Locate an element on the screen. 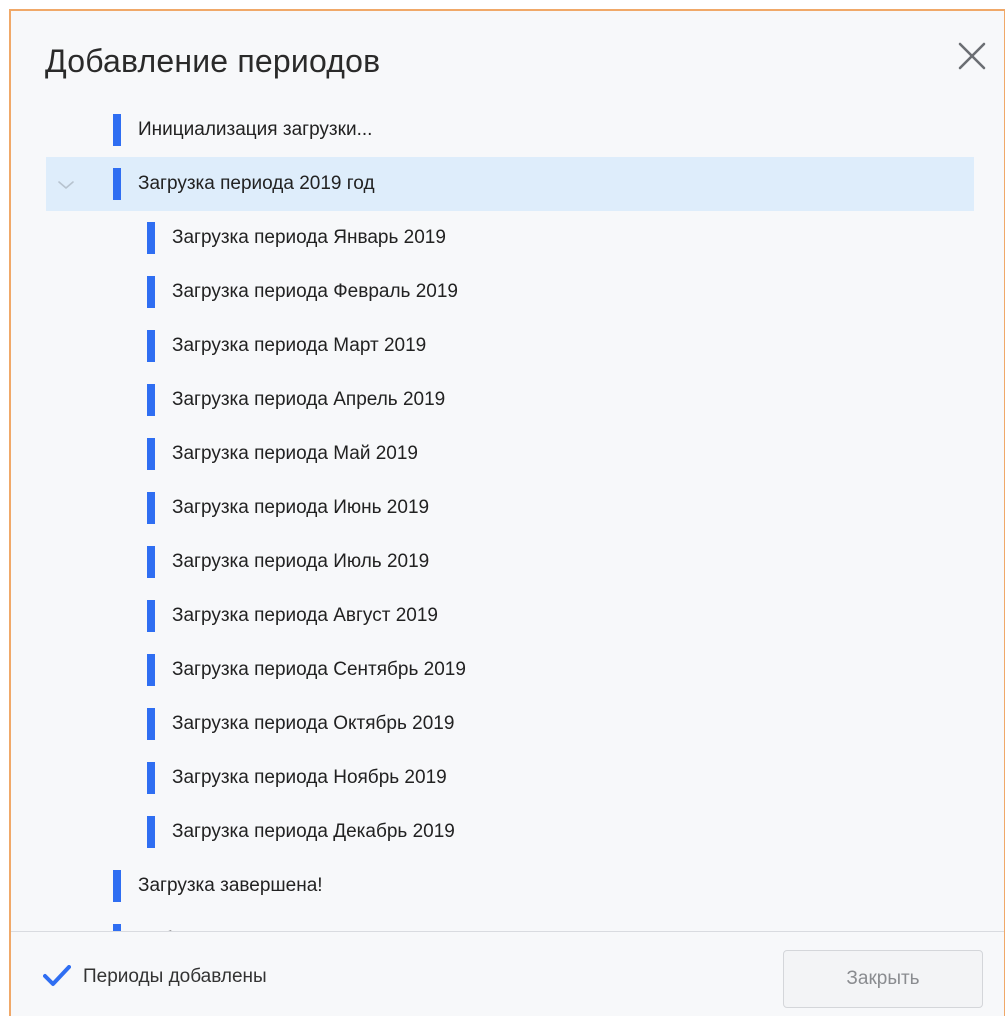 This screenshot has height=1016, width=1006. tree-item-label: Загрузка периода Октябрь 2019 is located at coordinates (313, 723).